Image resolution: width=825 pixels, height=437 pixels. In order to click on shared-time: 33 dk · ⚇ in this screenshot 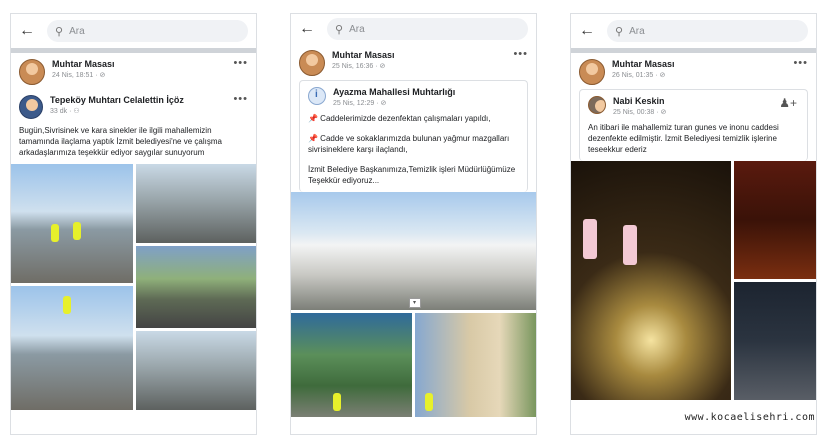, I will do `click(117, 111)`.